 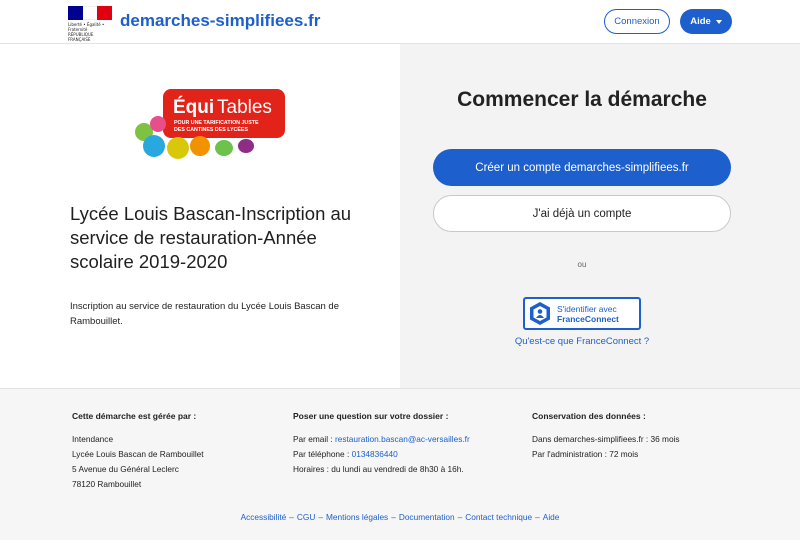 I want to click on logo-main-text-2: Tables, so click(x=244, y=107).